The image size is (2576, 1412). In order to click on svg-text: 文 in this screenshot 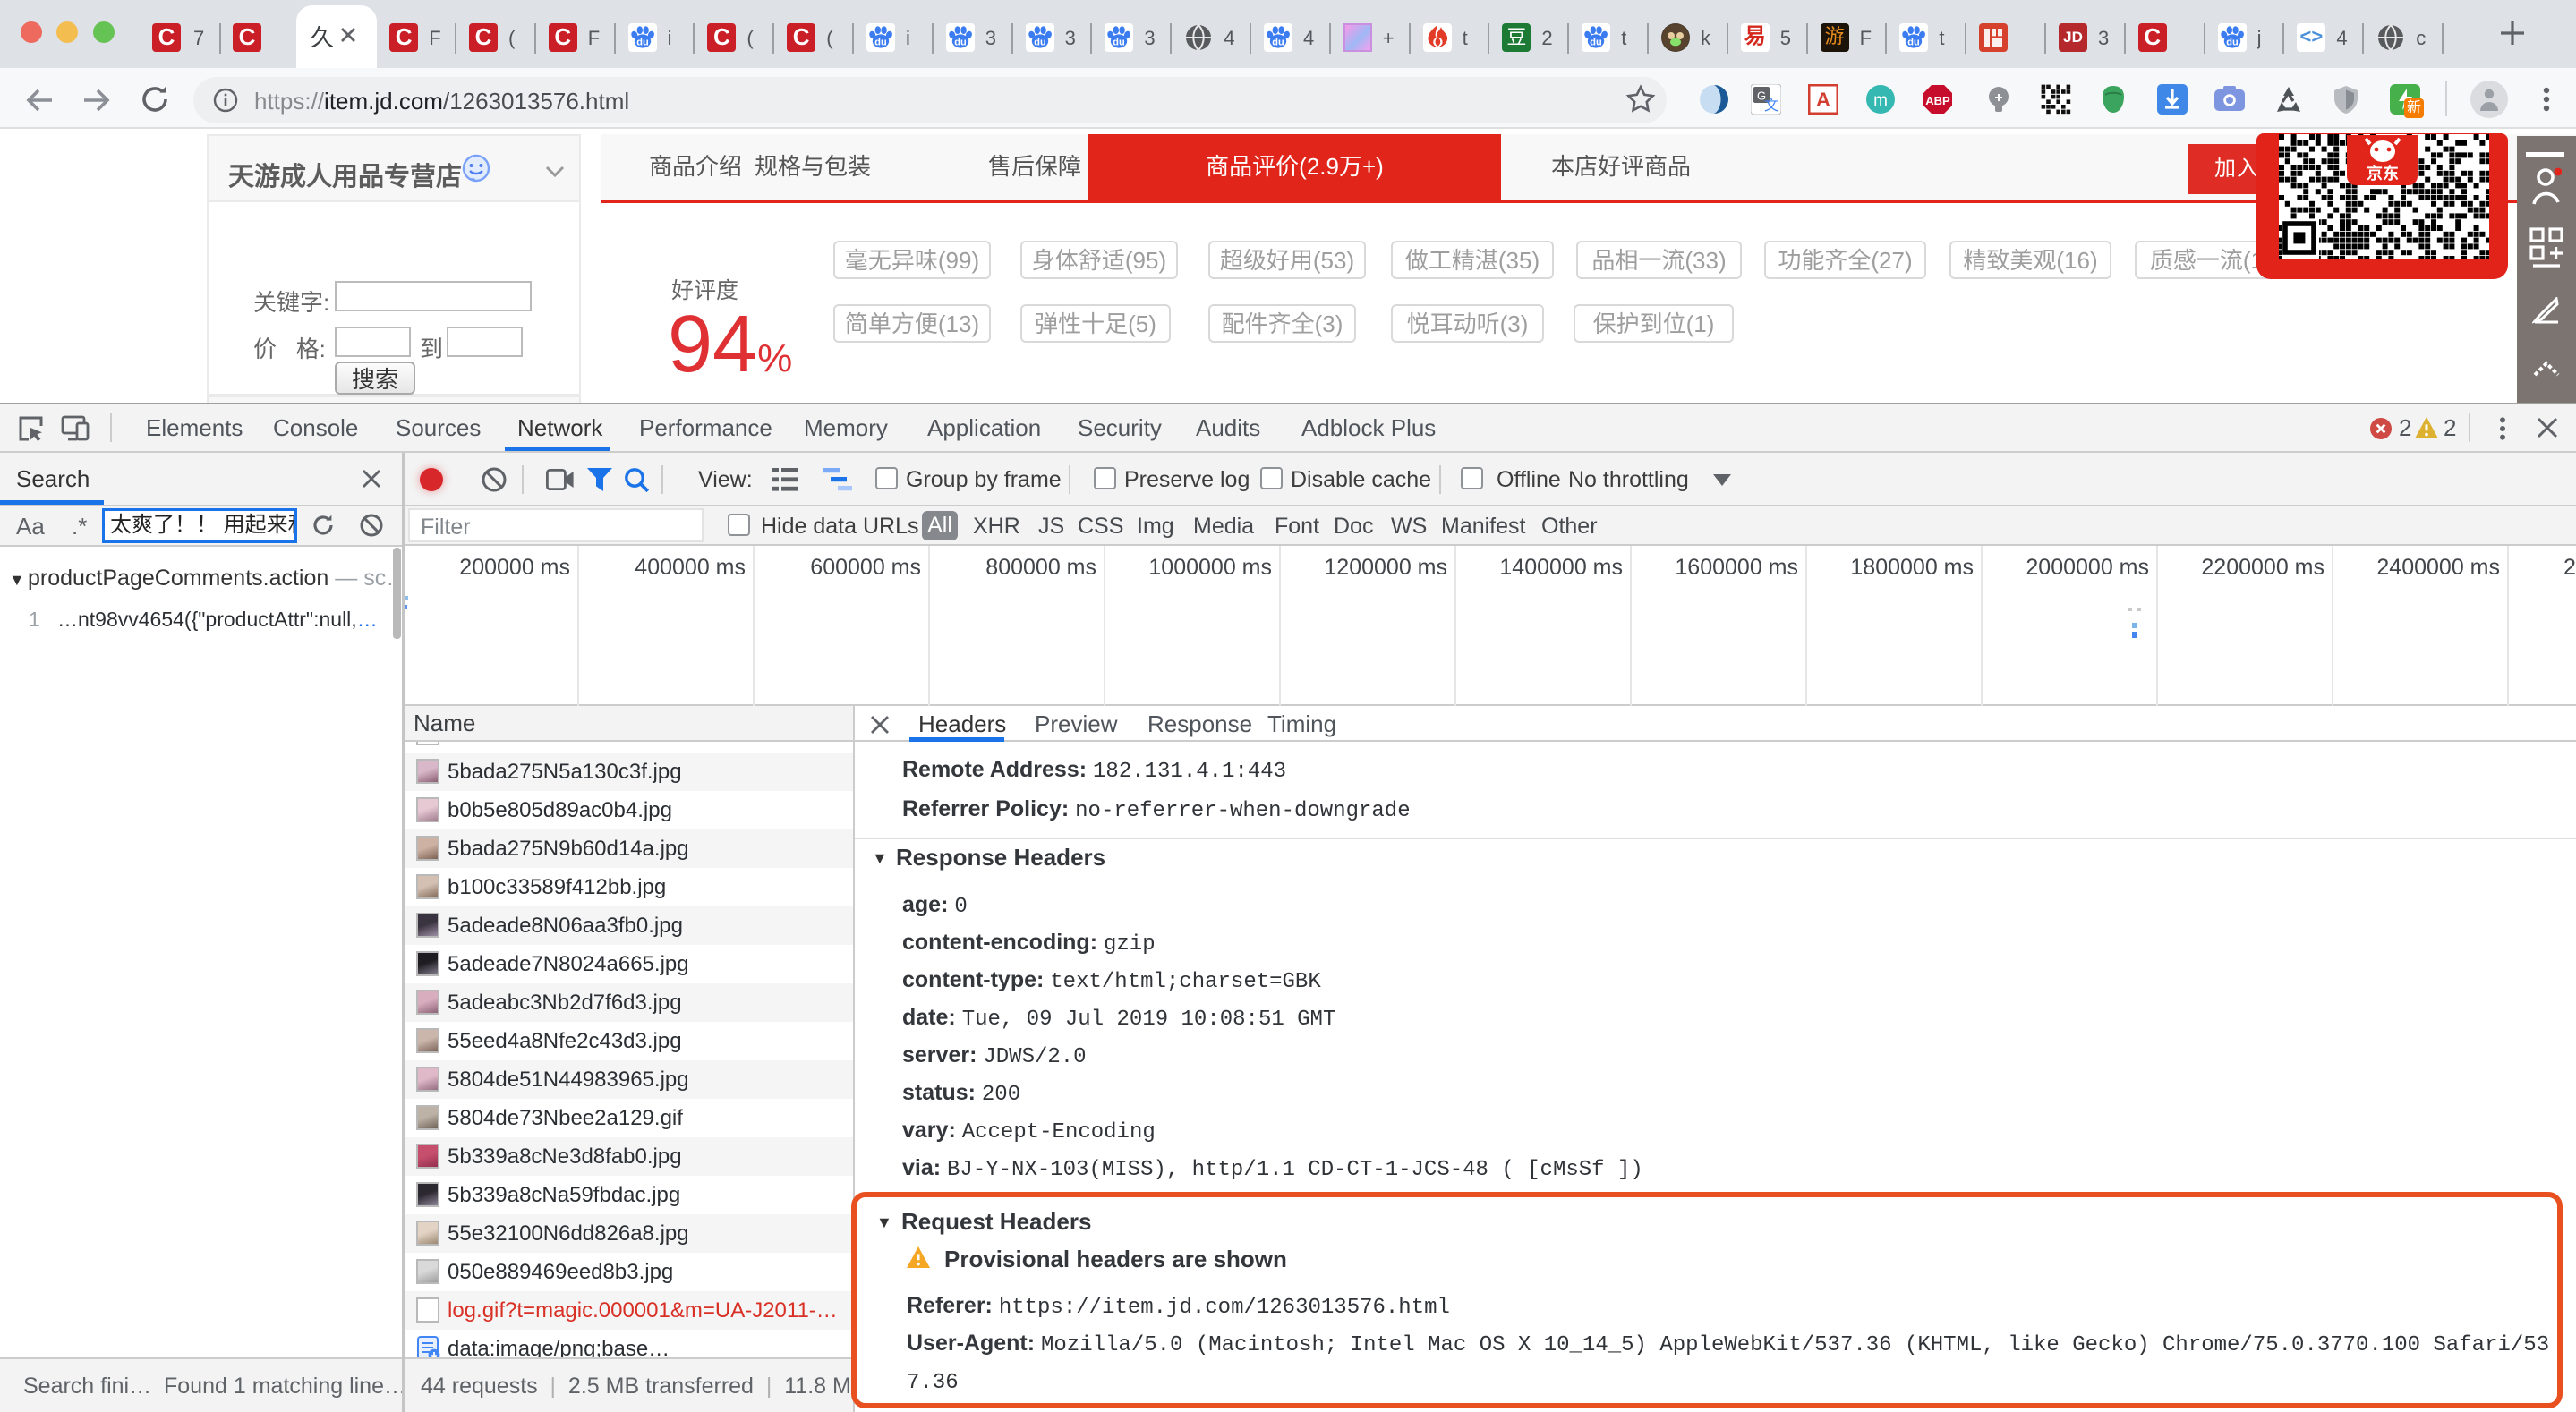, I will do `click(1771, 106)`.